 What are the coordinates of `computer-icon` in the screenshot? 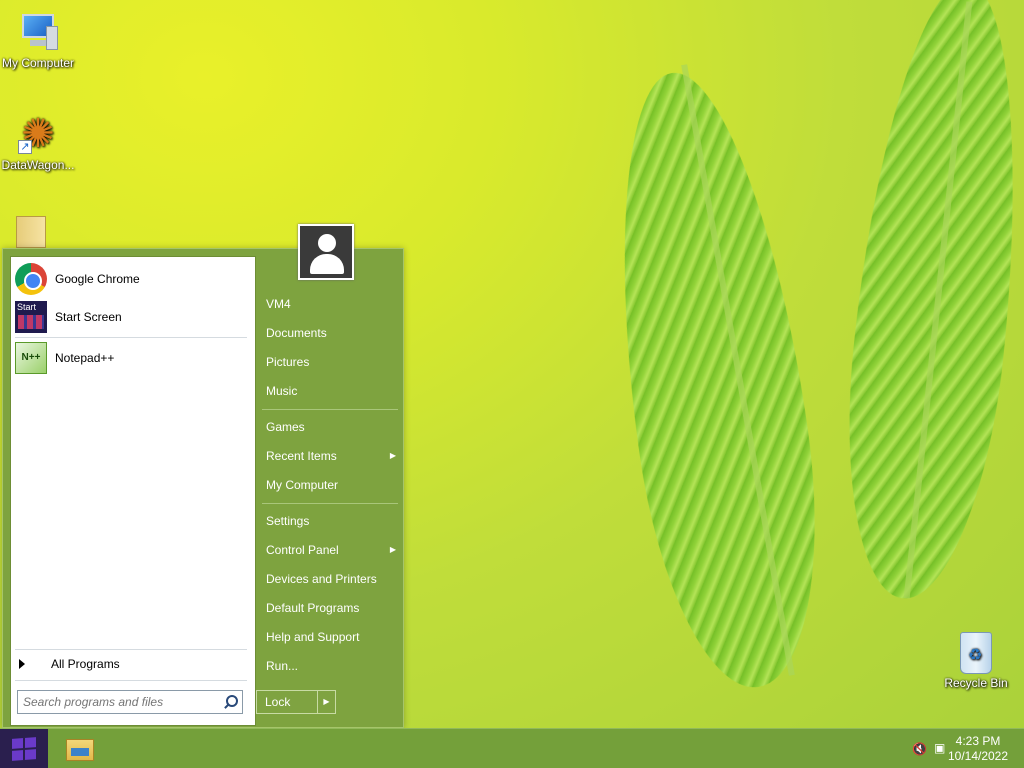 It's located at (38, 32).